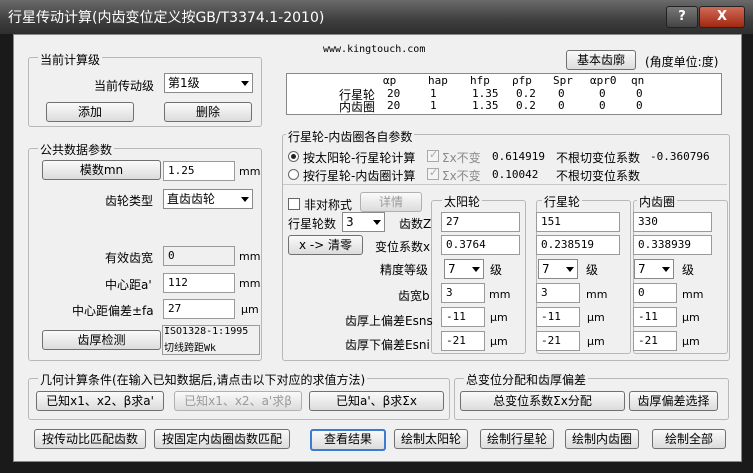 The width and height of the screenshot is (753, 473). Describe the element at coordinates (394, 105) in the screenshot. I see `table-cell: 20` at that location.